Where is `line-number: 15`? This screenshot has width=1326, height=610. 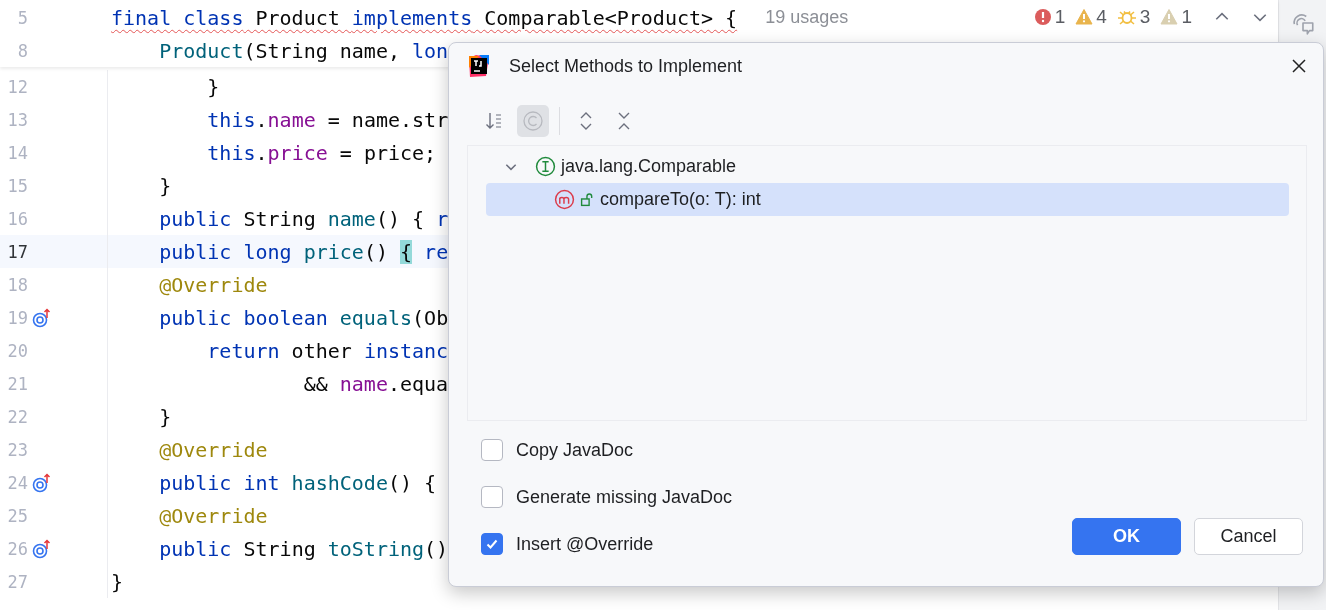 line-number: 15 is located at coordinates (17, 185).